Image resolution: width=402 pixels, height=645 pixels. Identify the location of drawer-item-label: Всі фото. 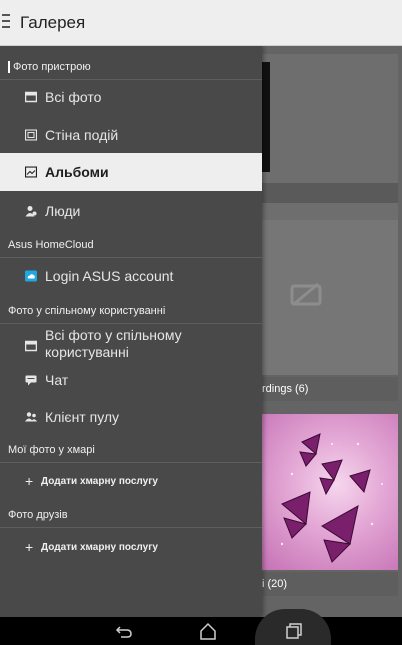
(73, 97).